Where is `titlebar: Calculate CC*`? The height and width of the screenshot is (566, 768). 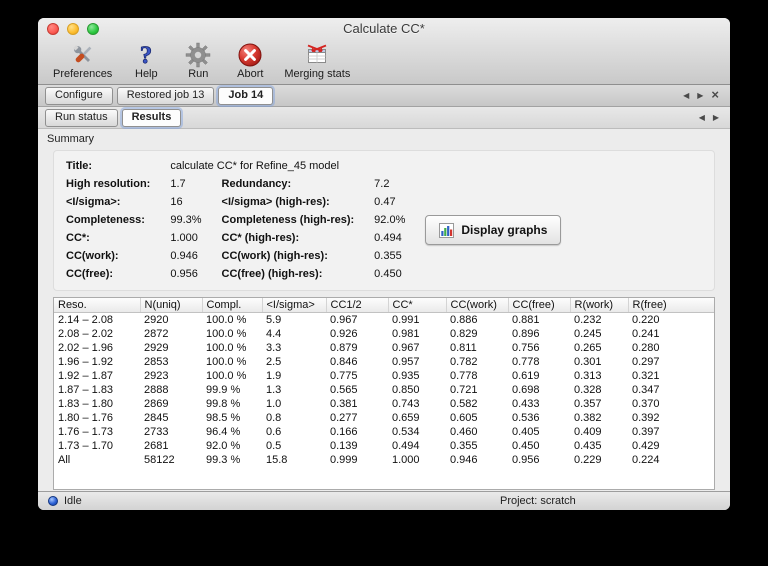 titlebar: Calculate CC* is located at coordinates (384, 29).